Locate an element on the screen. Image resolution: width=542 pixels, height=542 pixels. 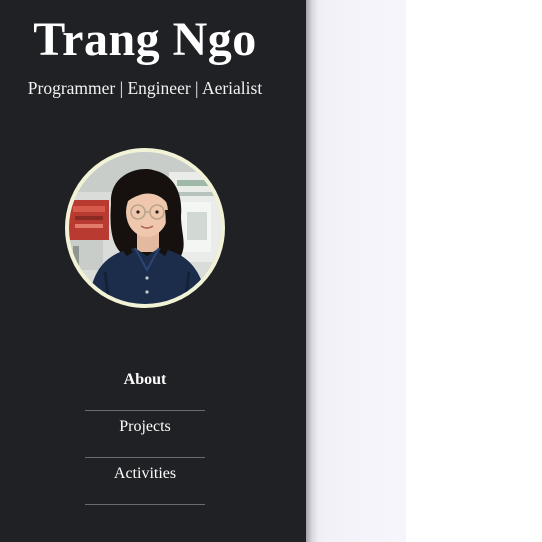
site-subtitle: Programmer | Engineer | Aerialist is located at coordinates (145, 88).